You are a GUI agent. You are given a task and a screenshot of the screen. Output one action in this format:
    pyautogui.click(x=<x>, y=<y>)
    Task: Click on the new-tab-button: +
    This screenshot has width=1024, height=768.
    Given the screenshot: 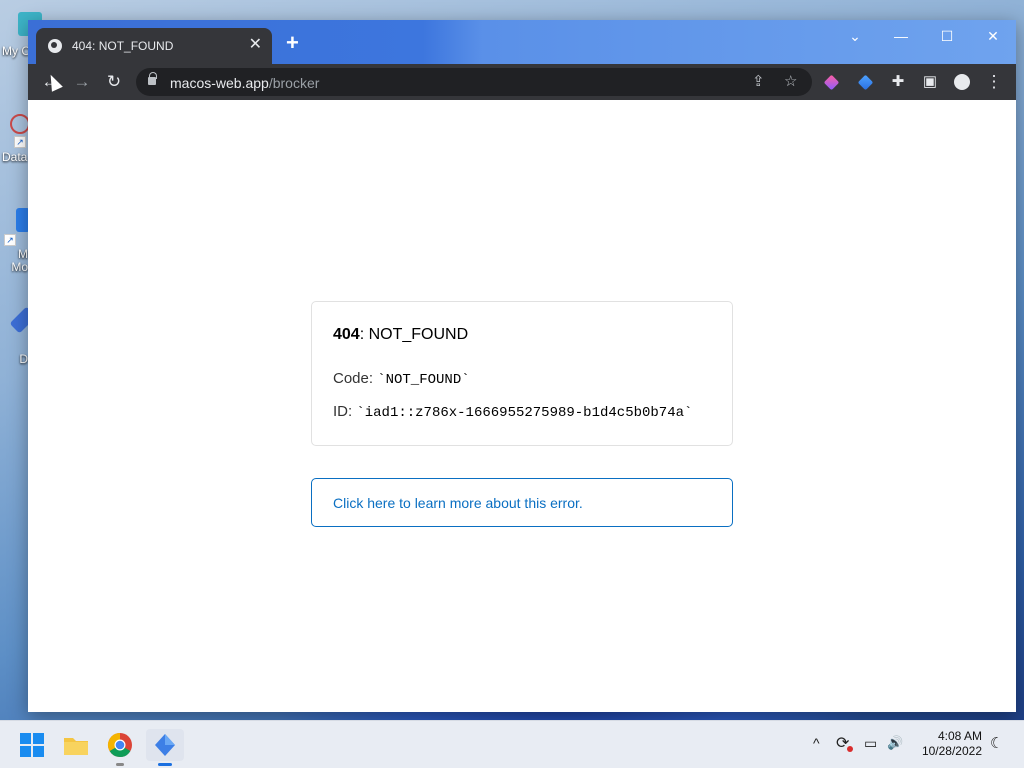 What is the action you would take?
    pyautogui.click(x=292, y=43)
    